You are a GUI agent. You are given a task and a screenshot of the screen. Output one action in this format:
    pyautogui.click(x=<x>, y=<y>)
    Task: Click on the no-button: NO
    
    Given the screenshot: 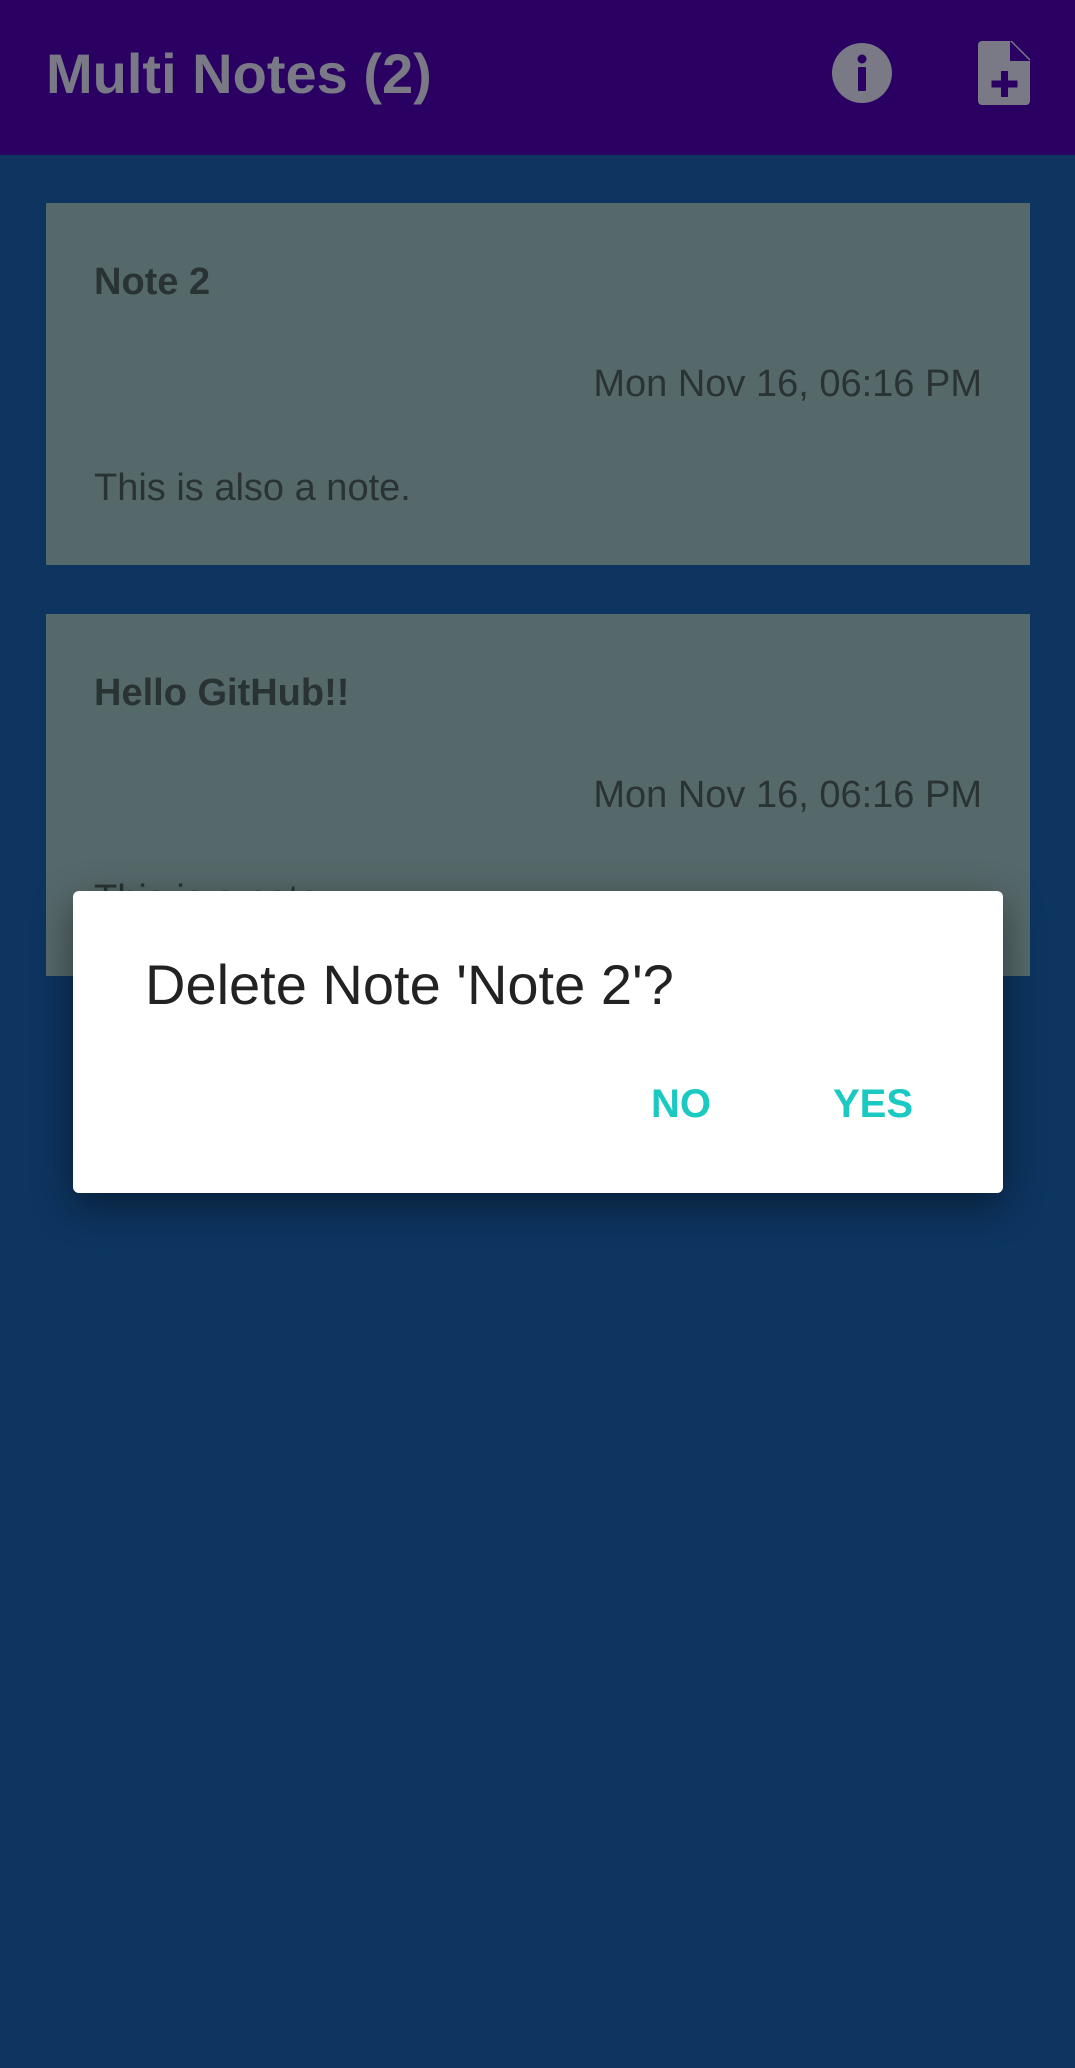 What is the action you would take?
    pyautogui.click(x=681, y=1104)
    